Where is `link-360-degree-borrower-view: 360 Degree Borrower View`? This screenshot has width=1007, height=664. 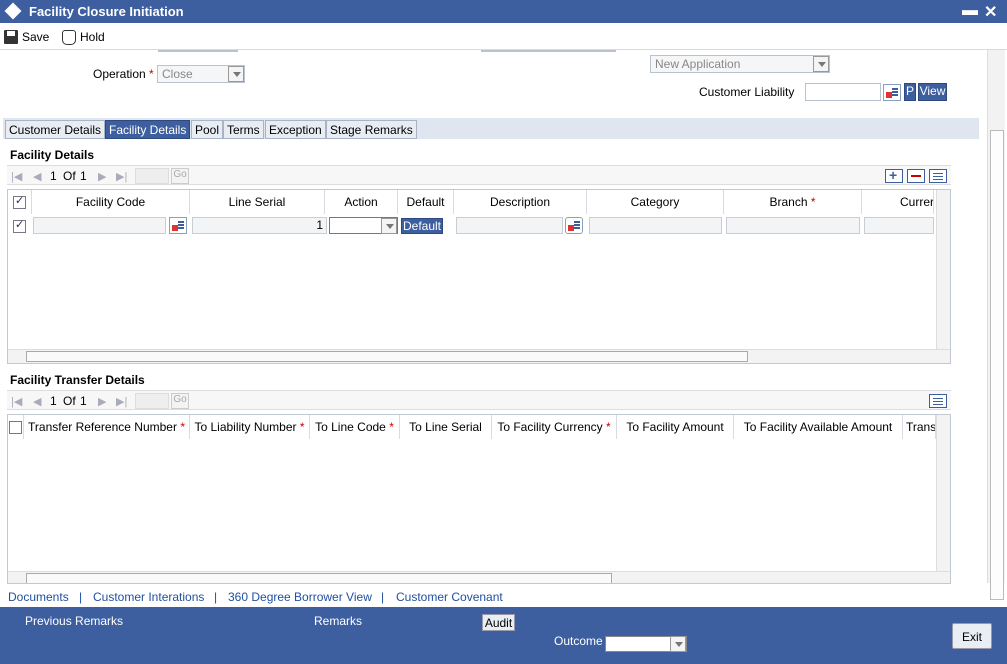 link-360-degree-borrower-view: 360 Degree Borrower View is located at coordinates (300, 597).